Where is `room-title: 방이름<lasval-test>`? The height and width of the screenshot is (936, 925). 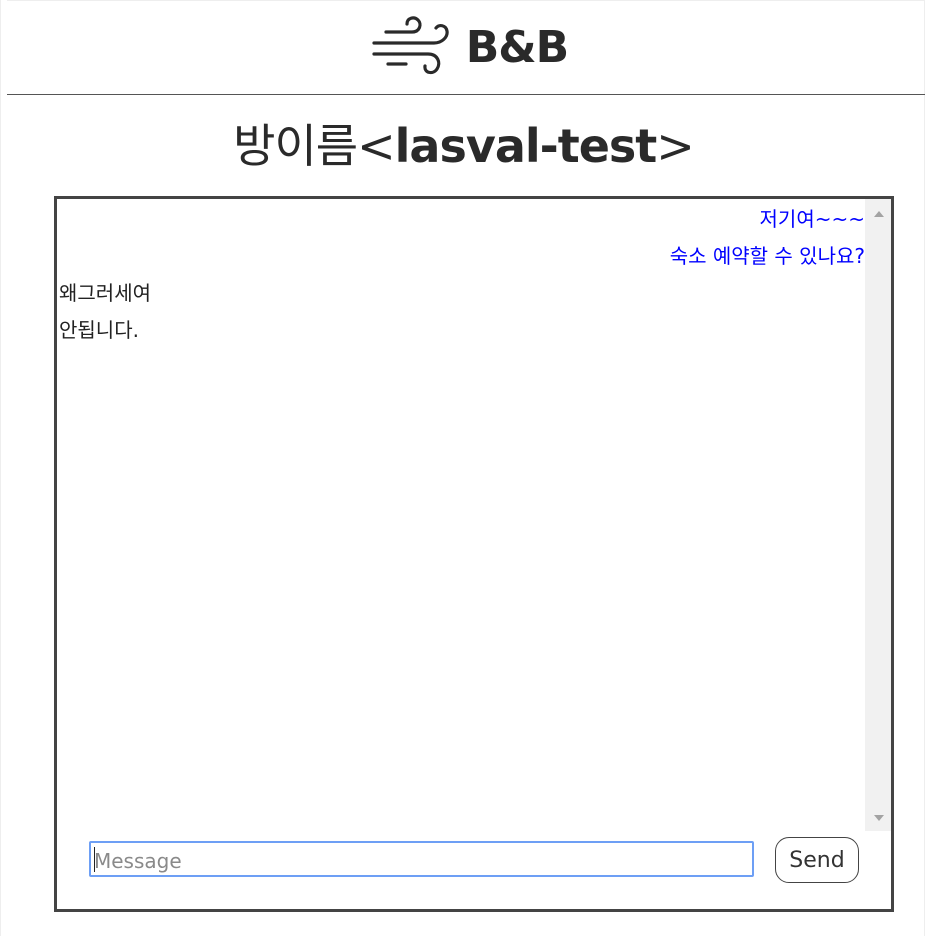 room-title: 방이름<lasval-test> is located at coordinates (463, 146).